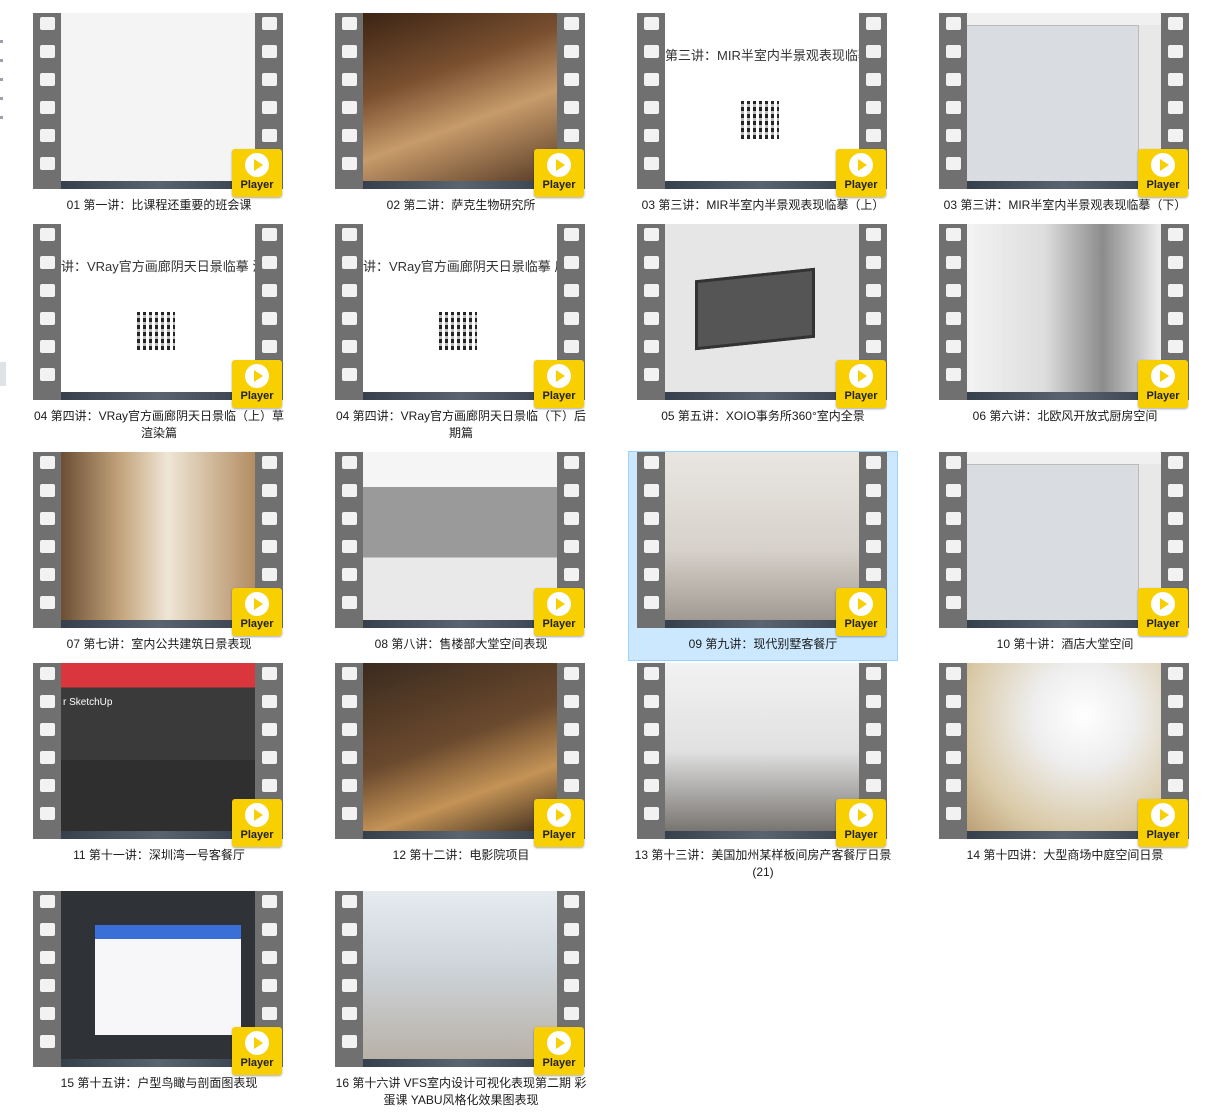 The image size is (1208, 1118). What do you see at coordinates (159, 1083) in the screenshot?
I see `video-file-name: 15 第十五讲：户型鸟瞰与剖面图表现` at bounding box center [159, 1083].